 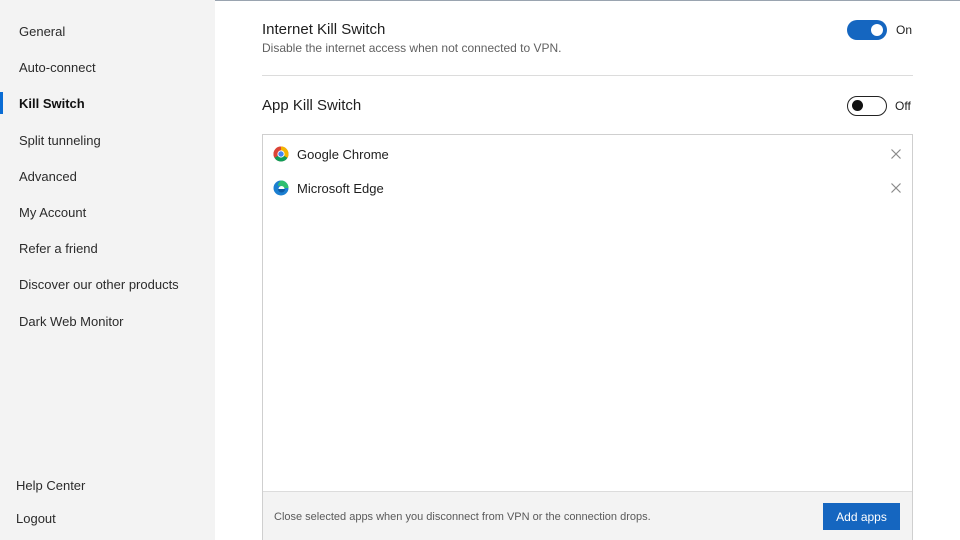 What do you see at coordinates (107, 284) in the screenshot?
I see `sidebar-item-discover-products: Discover our other products` at bounding box center [107, 284].